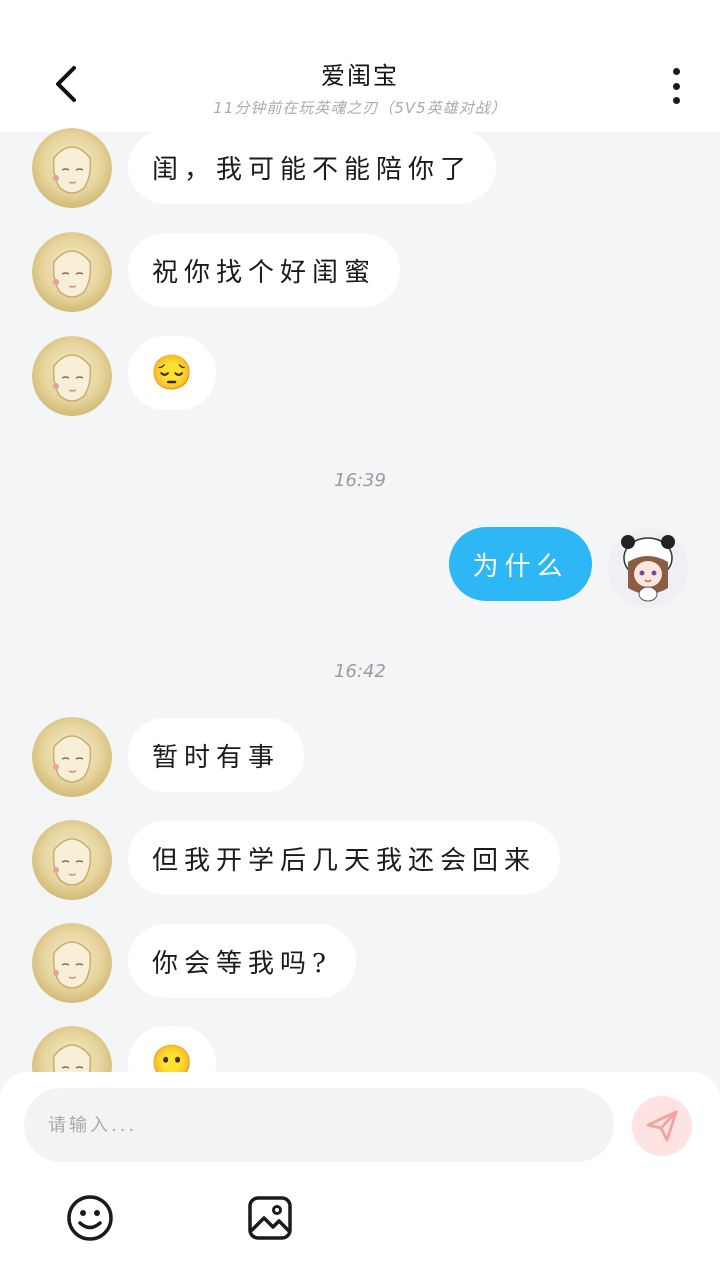 This screenshot has height=1280, width=720. Describe the element at coordinates (216, 755) in the screenshot. I see `message-bubble: 暂时有事` at that location.